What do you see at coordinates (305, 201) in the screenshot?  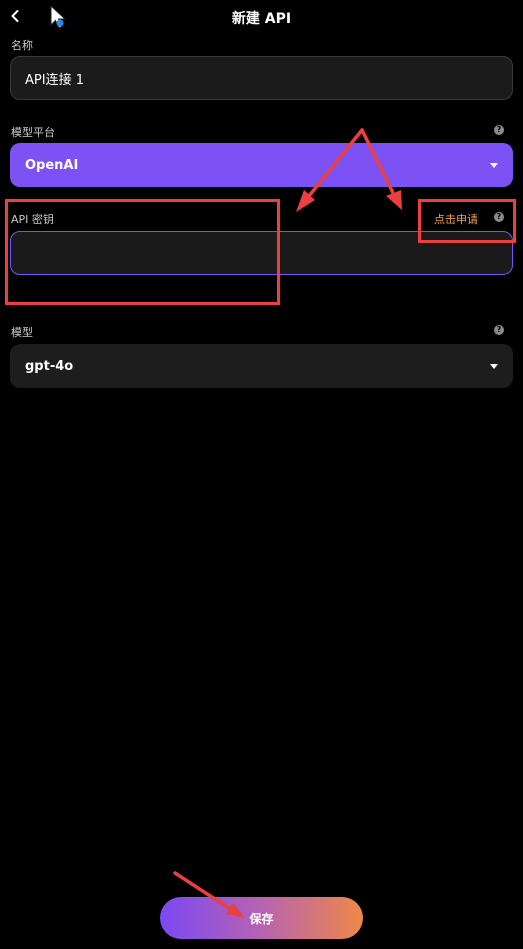 I see `arrowhead-api-key-icon` at bounding box center [305, 201].